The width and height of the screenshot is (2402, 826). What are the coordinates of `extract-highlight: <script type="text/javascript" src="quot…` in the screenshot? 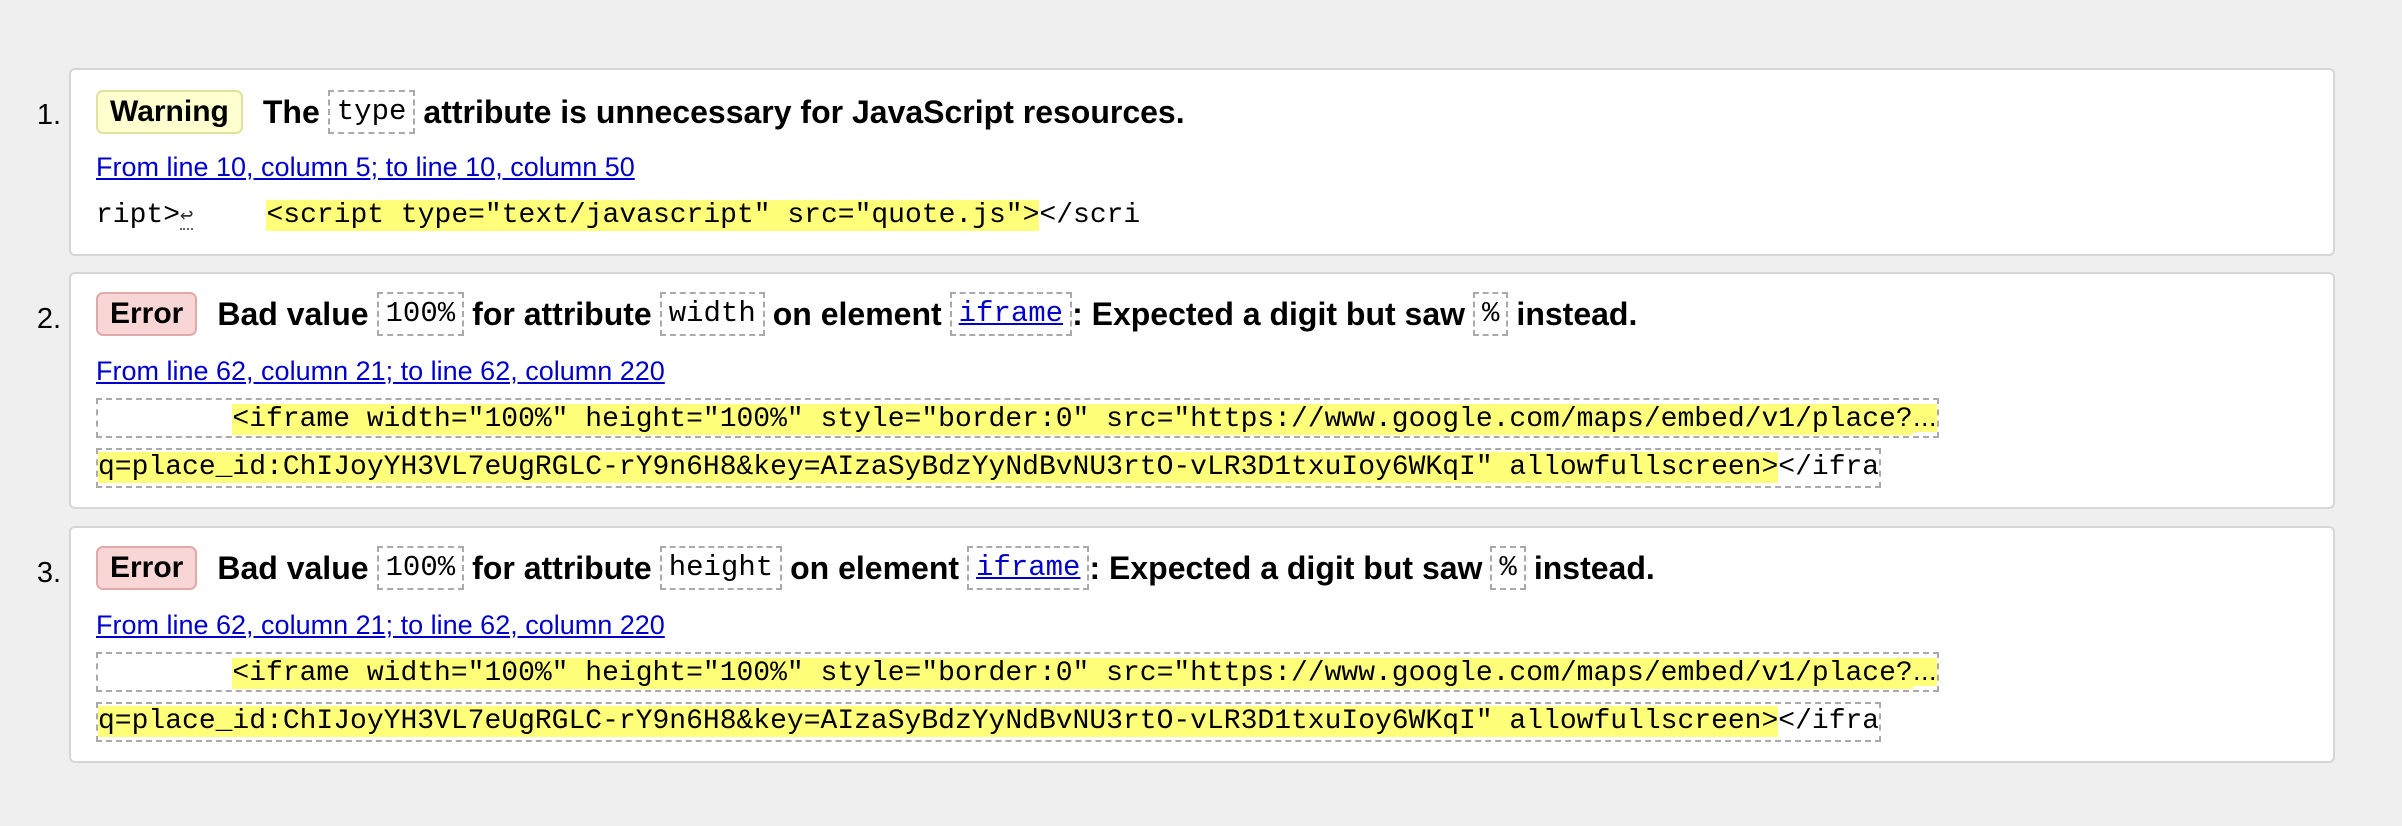 It's located at (653, 215).